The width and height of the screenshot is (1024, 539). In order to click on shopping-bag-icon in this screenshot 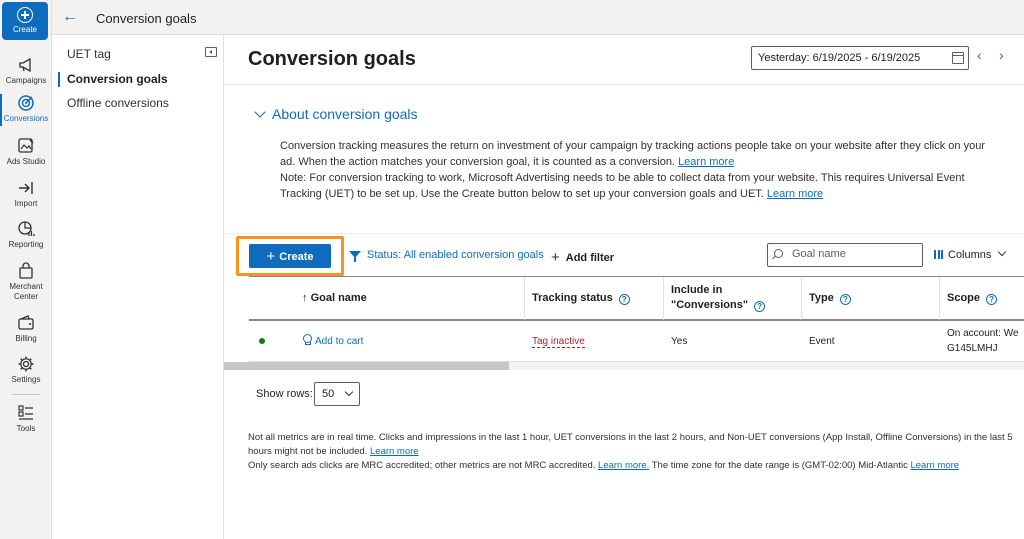, I will do `click(26, 270)`.